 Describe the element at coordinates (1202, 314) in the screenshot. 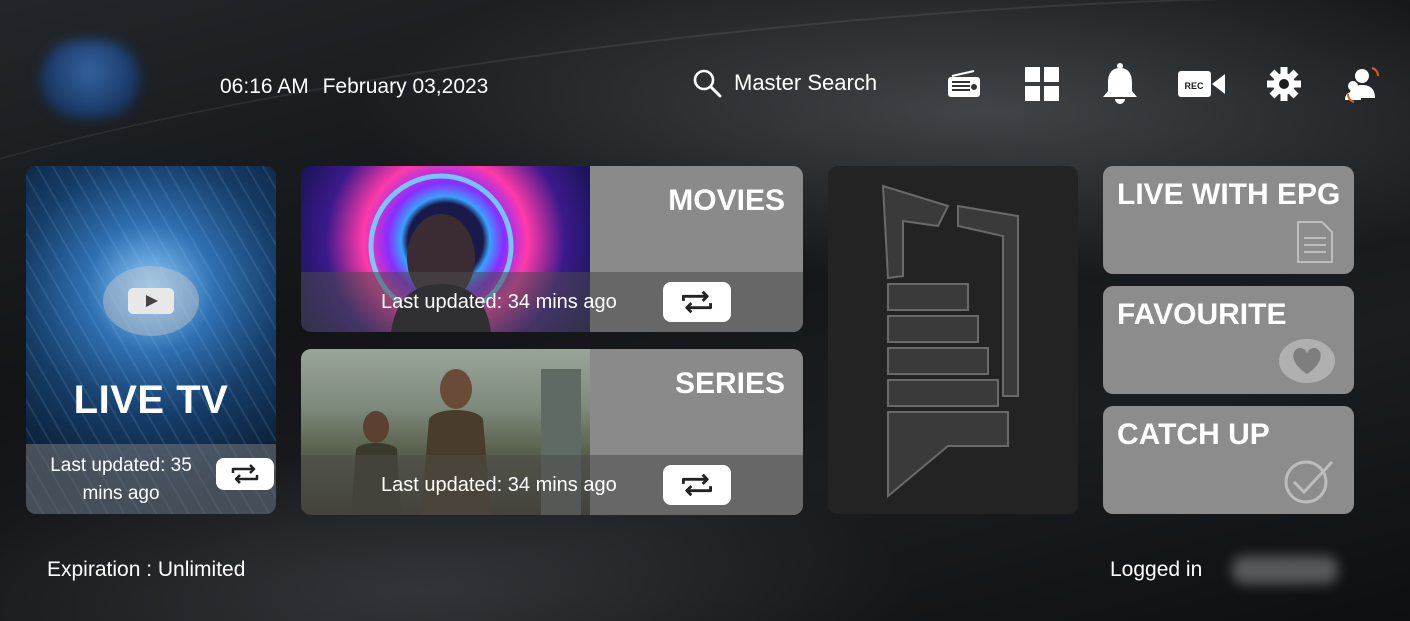

I see `favourite-title: FAVOURITE` at that location.